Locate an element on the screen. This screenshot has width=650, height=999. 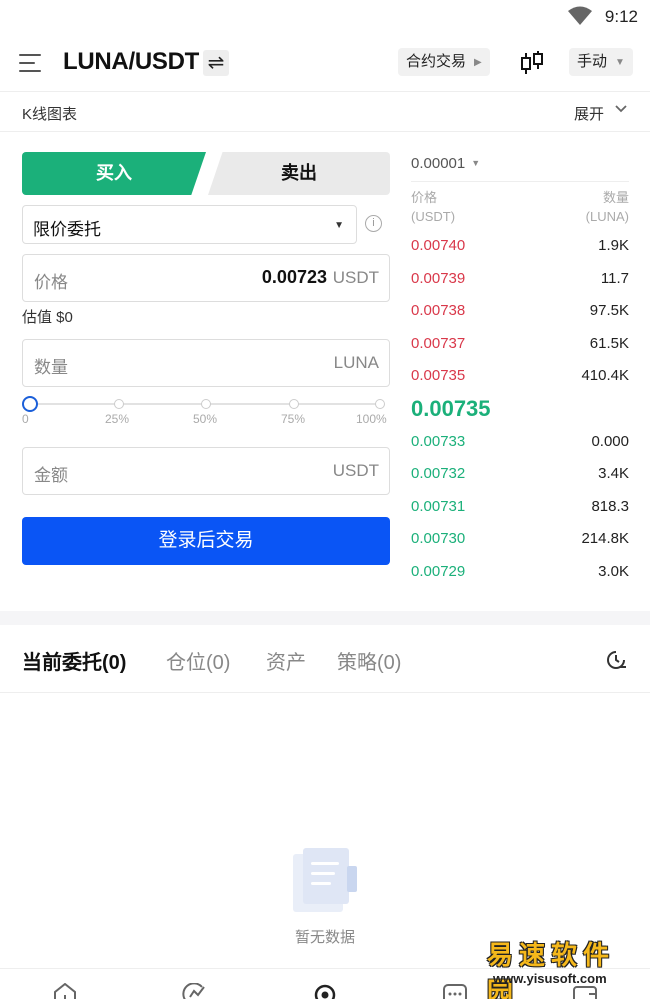
amount-slider: 0 25% 50% 75% 100% is located at coordinates (206, 413).